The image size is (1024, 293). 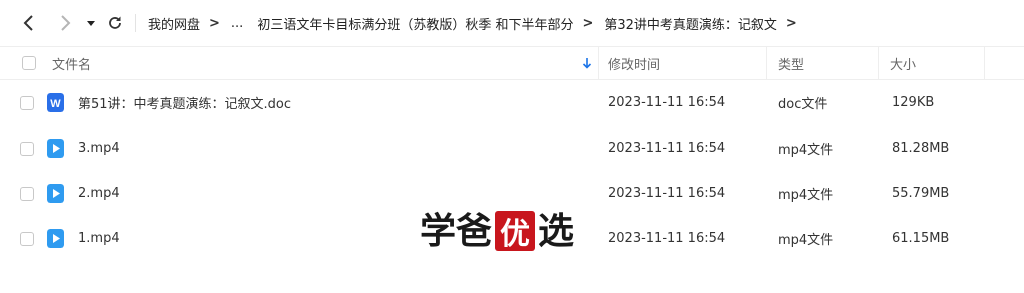 What do you see at coordinates (135, 23) in the screenshot?
I see `divider` at bounding box center [135, 23].